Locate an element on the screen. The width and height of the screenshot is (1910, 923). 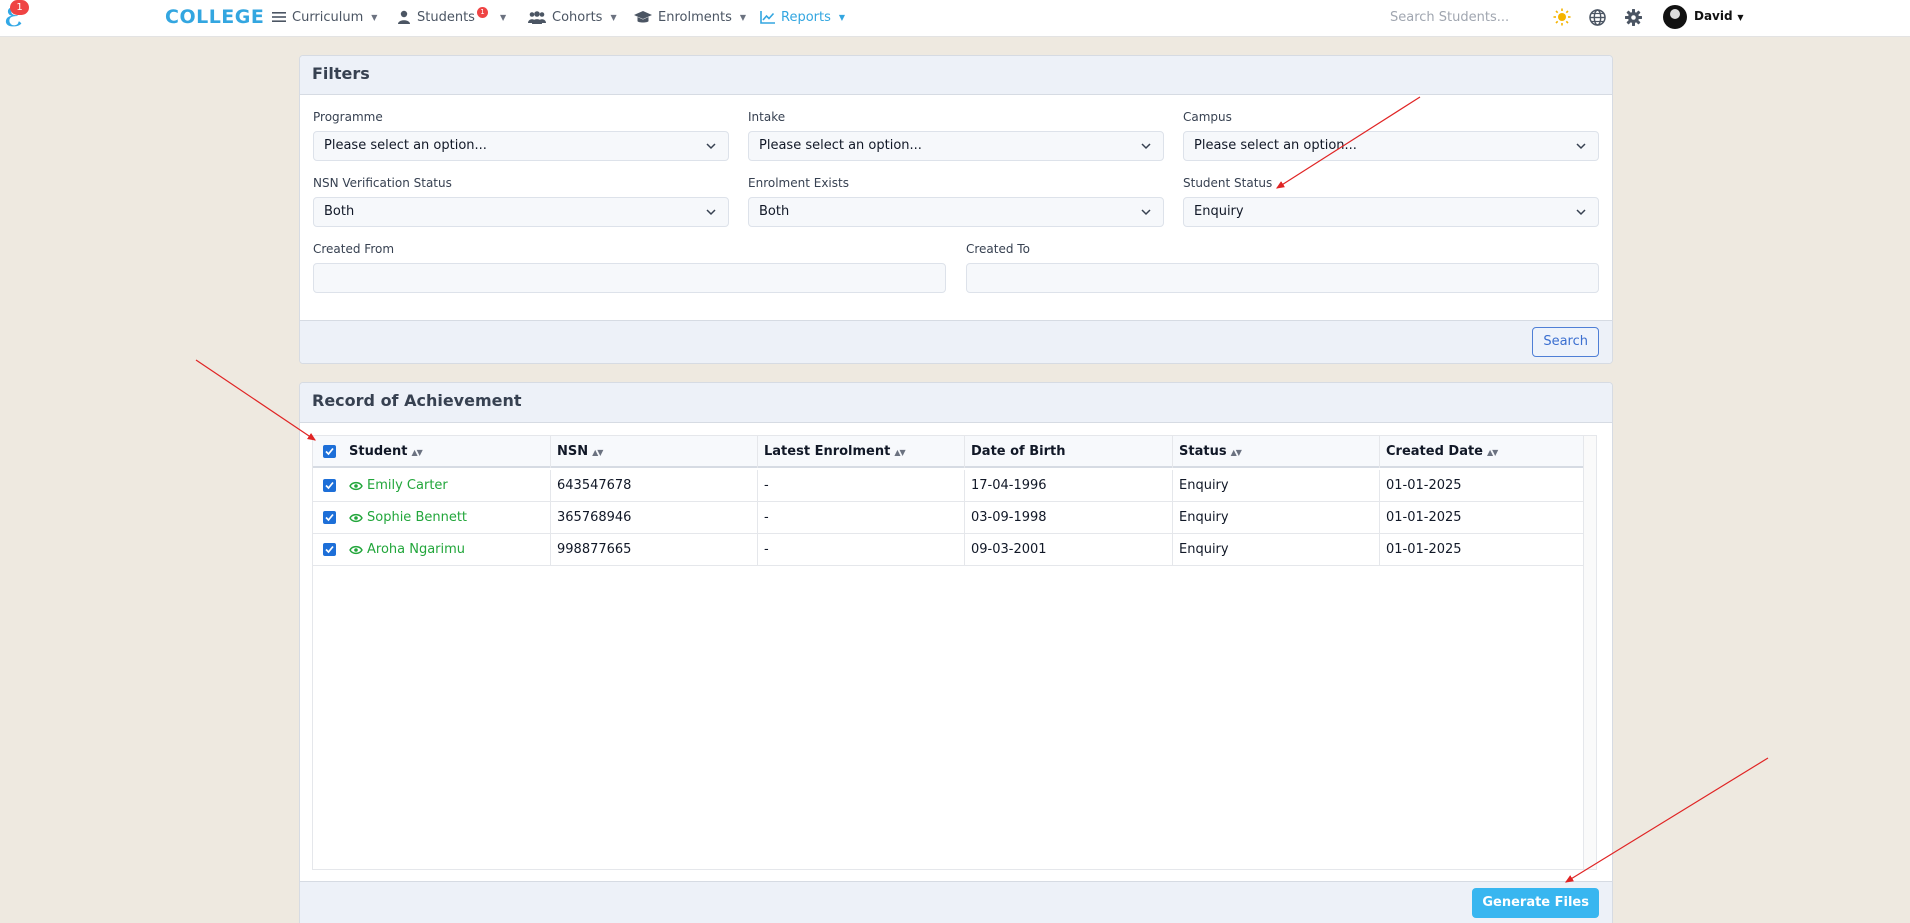
student-cell: Sophie Bennett is located at coordinates (447, 518).